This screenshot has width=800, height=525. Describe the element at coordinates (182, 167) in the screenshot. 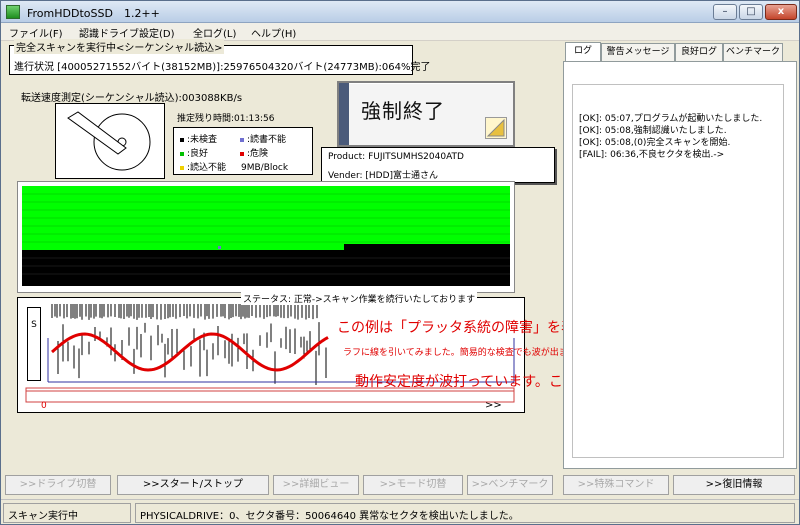

I see `unreadable-swatch` at that location.